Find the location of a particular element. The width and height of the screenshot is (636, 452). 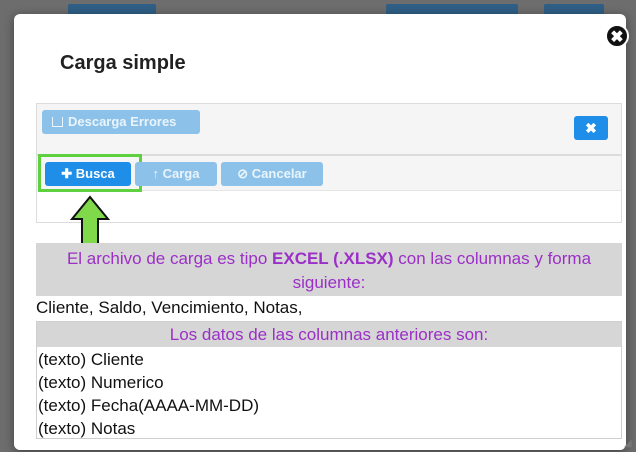

plus-icon: ✚ is located at coordinates (67, 173).